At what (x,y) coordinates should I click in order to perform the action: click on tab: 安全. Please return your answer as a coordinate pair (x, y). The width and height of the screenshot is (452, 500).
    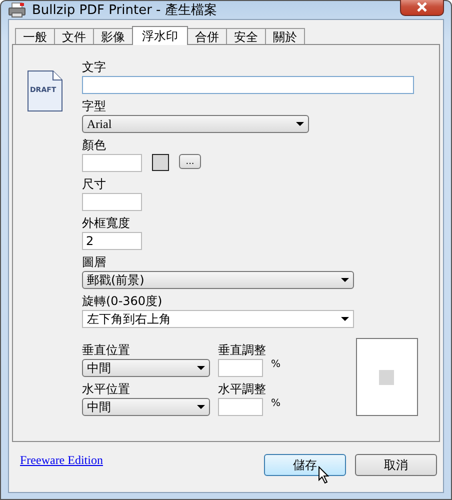
    Looking at the image, I should click on (246, 36).